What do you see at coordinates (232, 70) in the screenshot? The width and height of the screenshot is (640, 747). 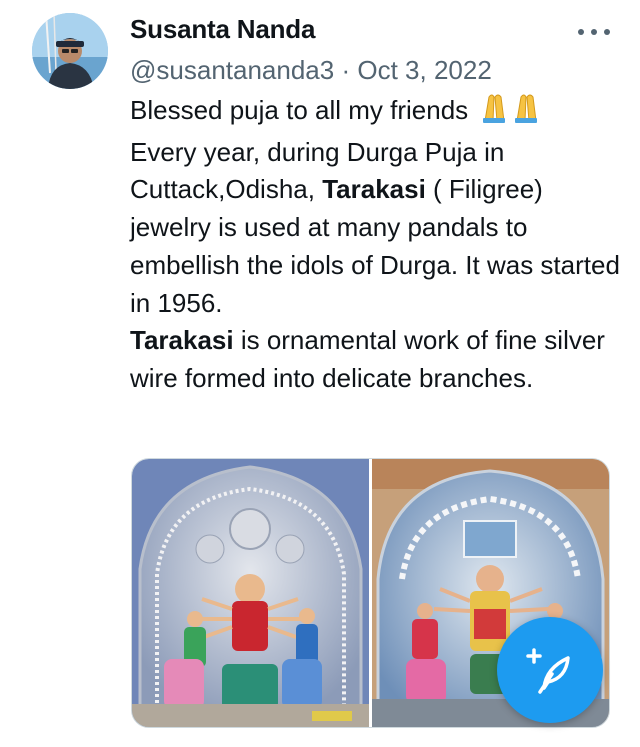 I see `author-handle: @susantananda3` at bounding box center [232, 70].